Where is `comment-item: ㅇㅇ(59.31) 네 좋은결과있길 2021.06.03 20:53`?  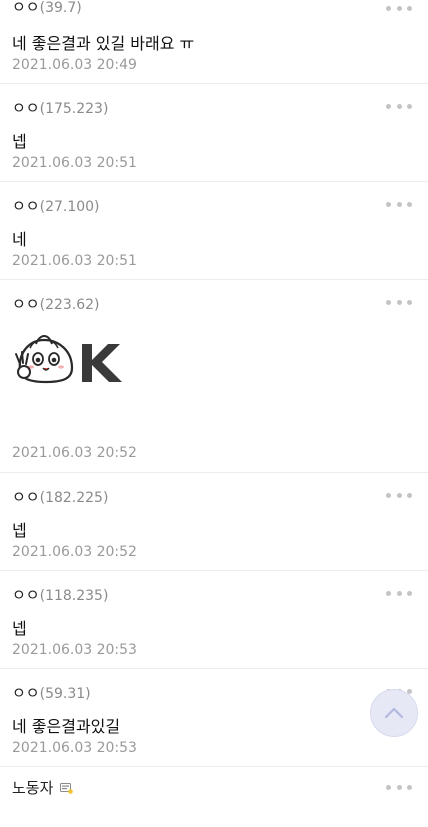 comment-item: ㅇㅇ(59.31) 네 좋은결과있길 2021.06.03 20:53 is located at coordinates (214, 718).